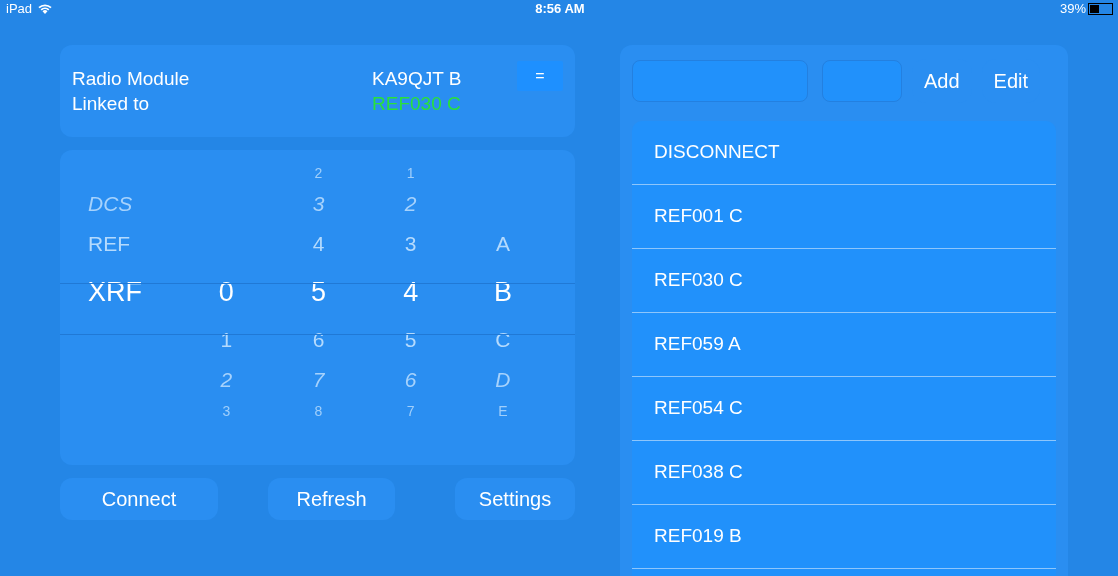 This screenshot has width=1118, height=576. What do you see at coordinates (110, 204) in the screenshot?
I see `picker-item: DCS` at bounding box center [110, 204].